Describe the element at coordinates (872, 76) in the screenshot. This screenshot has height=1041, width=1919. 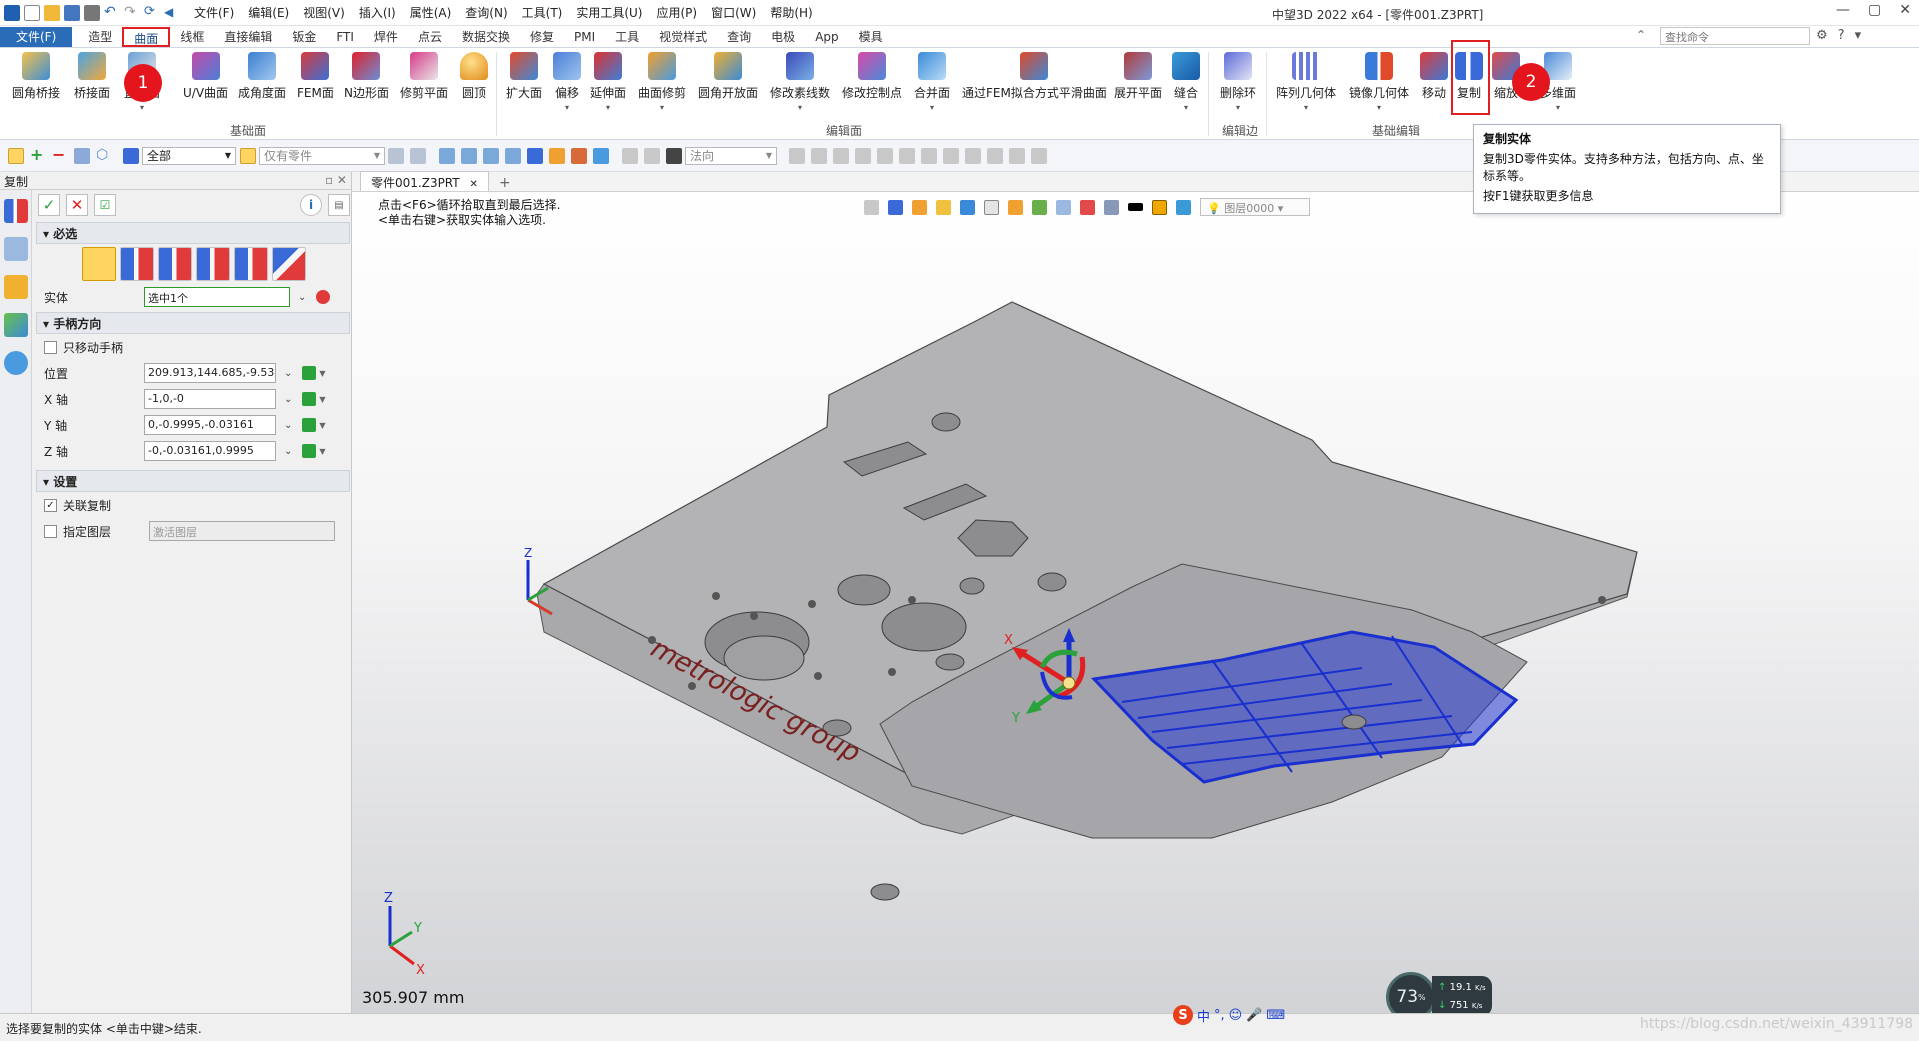
I see `modify-control-points-button: 修改控制点` at that location.